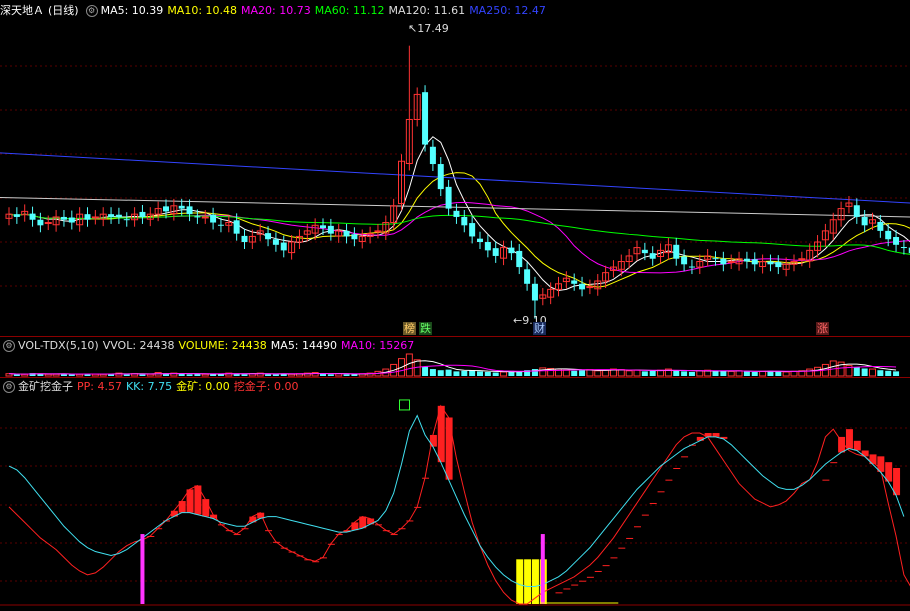 This screenshot has height=611, width=910. Describe the element at coordinates (63, 10) in the screenshot. I see `stock-period: (日线)` at that location.